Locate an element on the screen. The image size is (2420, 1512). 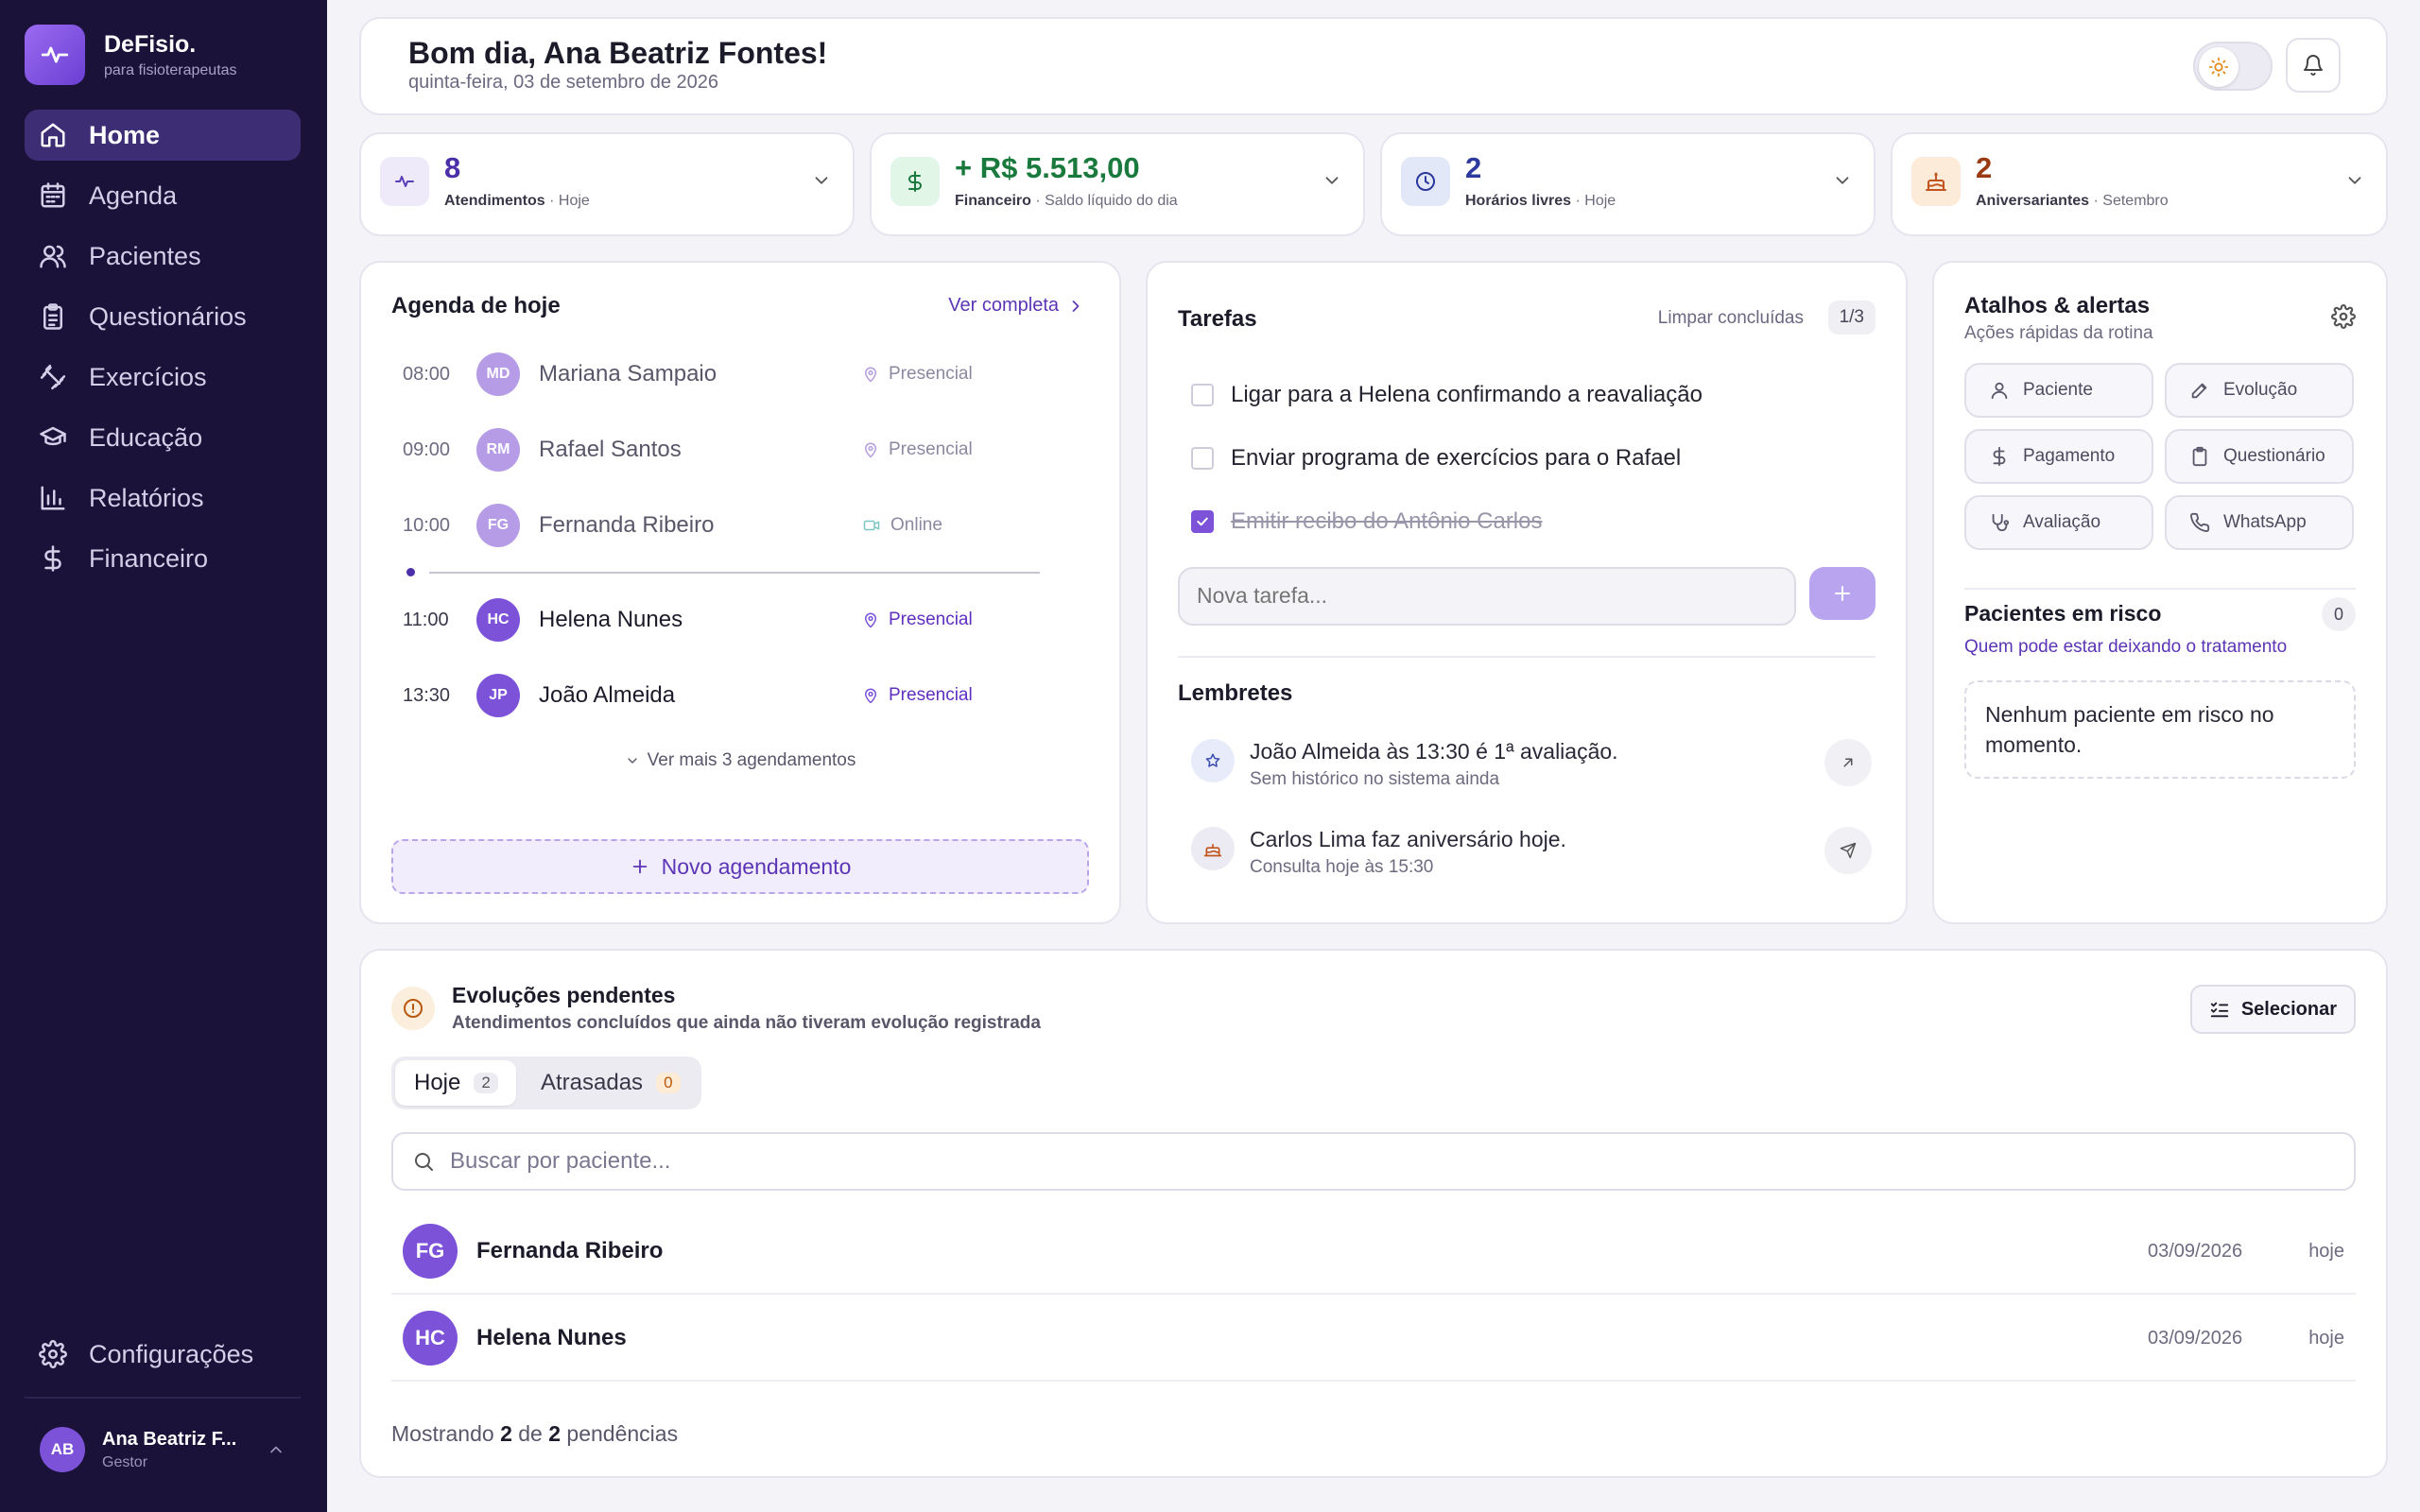
activity-icon is located at coordinates (405, 181).